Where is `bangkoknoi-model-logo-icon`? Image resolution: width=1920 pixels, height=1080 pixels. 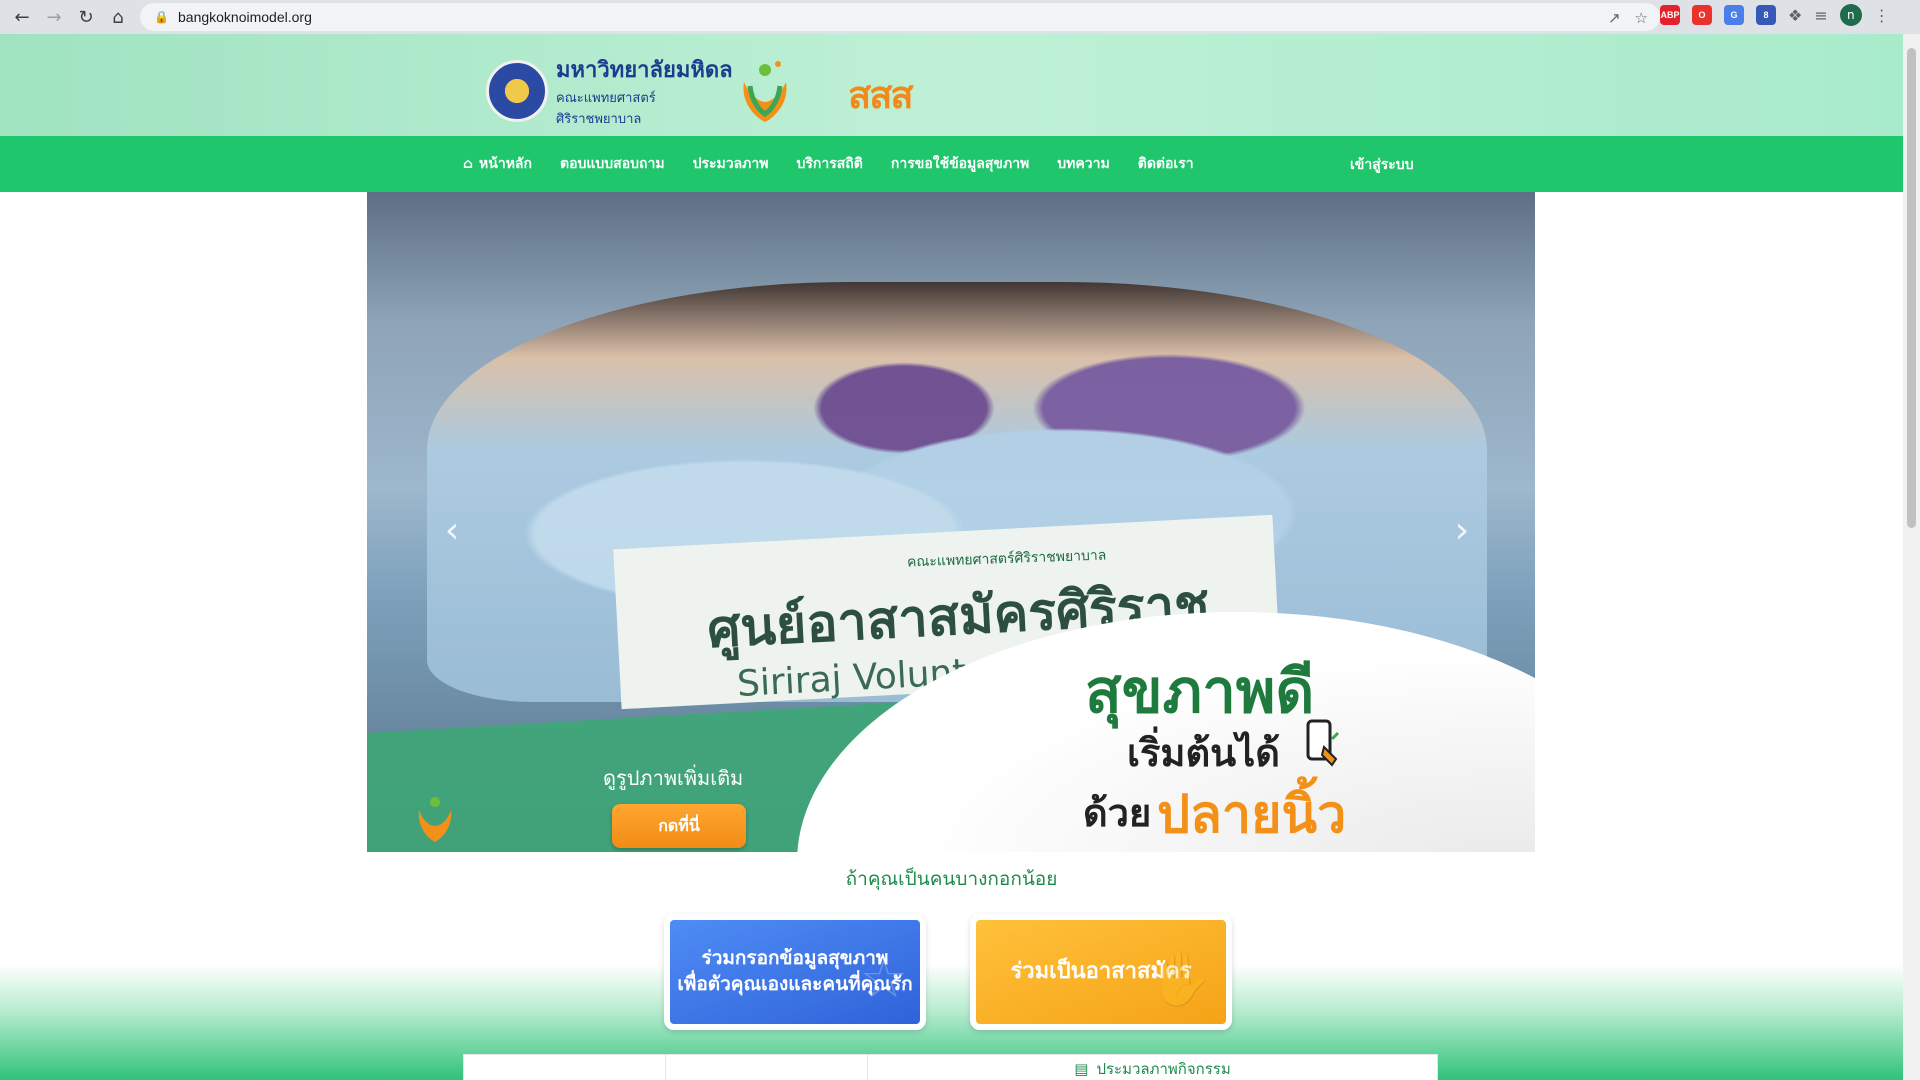
bangkoknoi-model-logo-icon is located at coordinates (765, 92).